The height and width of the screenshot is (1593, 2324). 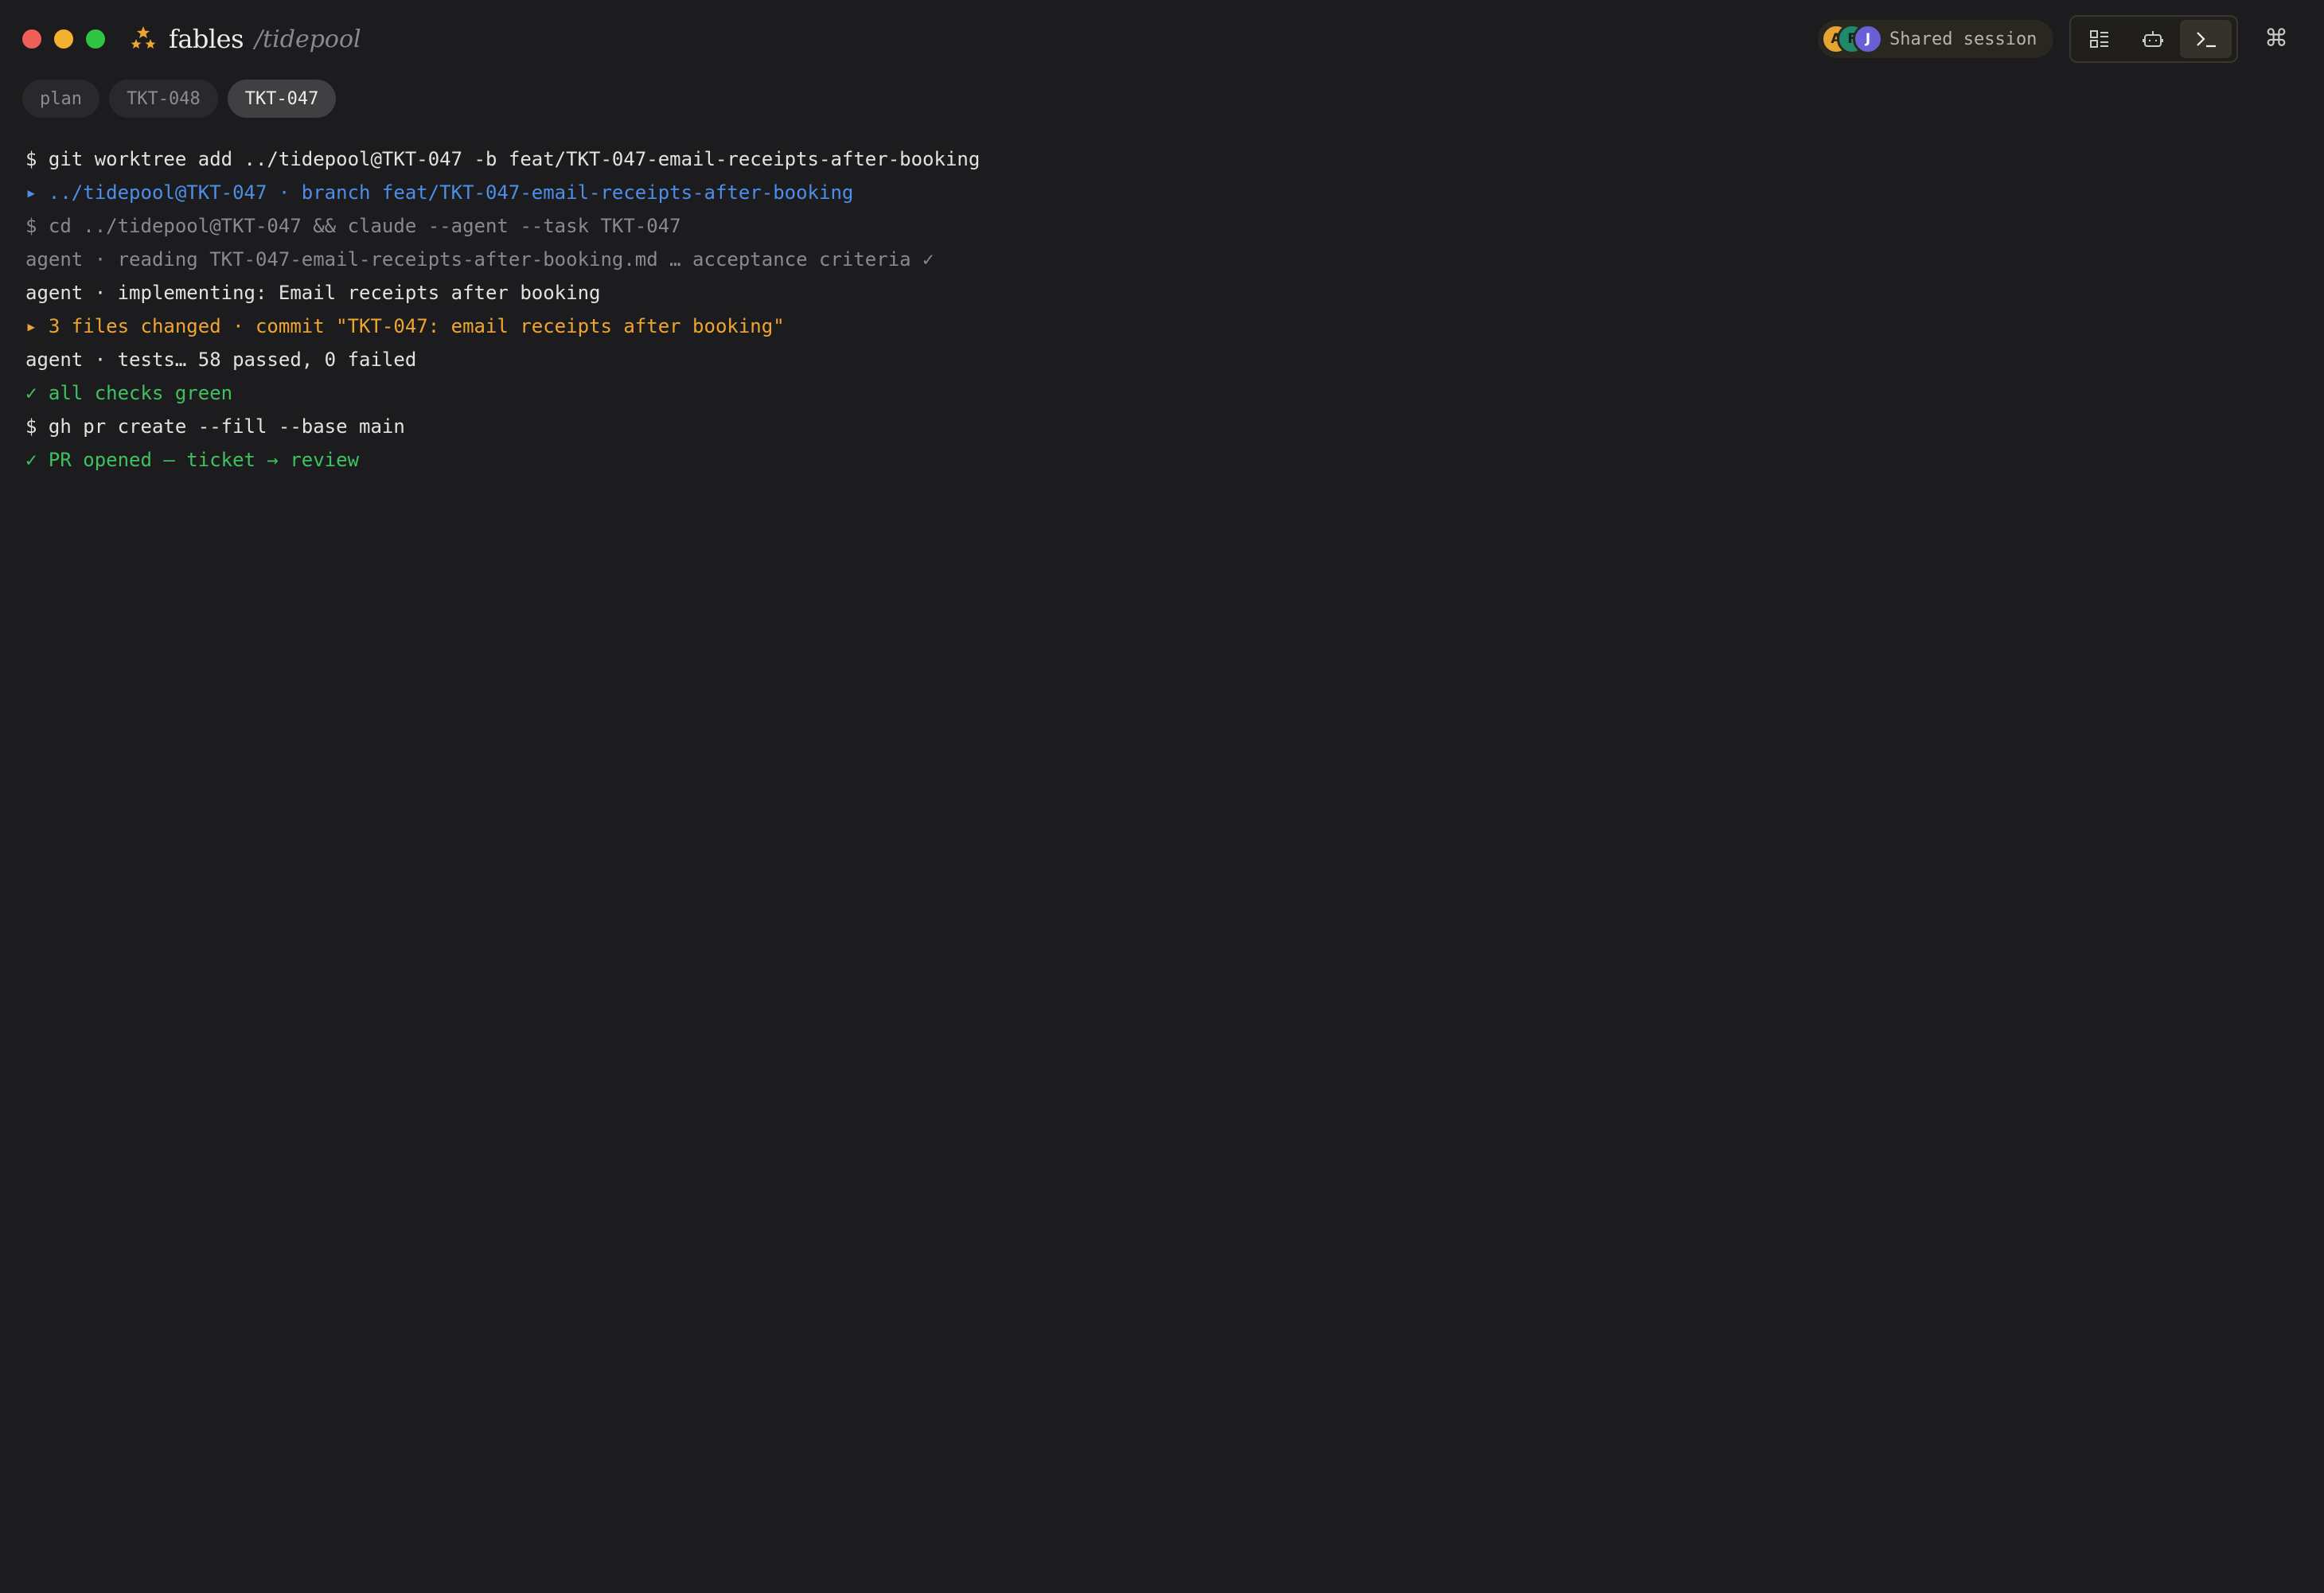 What do you see at coordinates (2276, 38) in the screenshot?
I see `command-palette-icon: ⌘` at bounding box center [2276, 38].